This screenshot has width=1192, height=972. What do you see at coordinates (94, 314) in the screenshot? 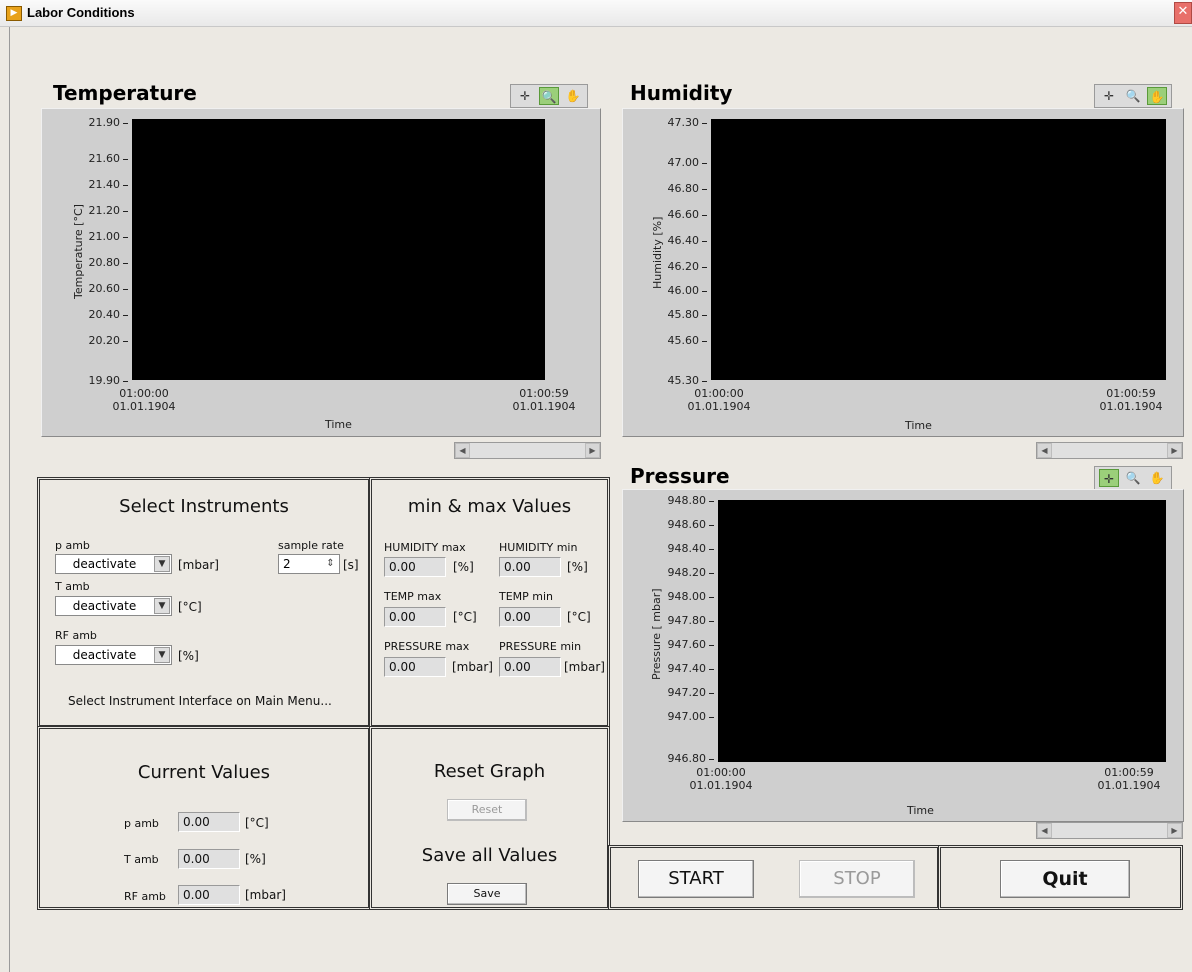
I see `y-tick-label: 20.40` at bounding box center [94, 314].